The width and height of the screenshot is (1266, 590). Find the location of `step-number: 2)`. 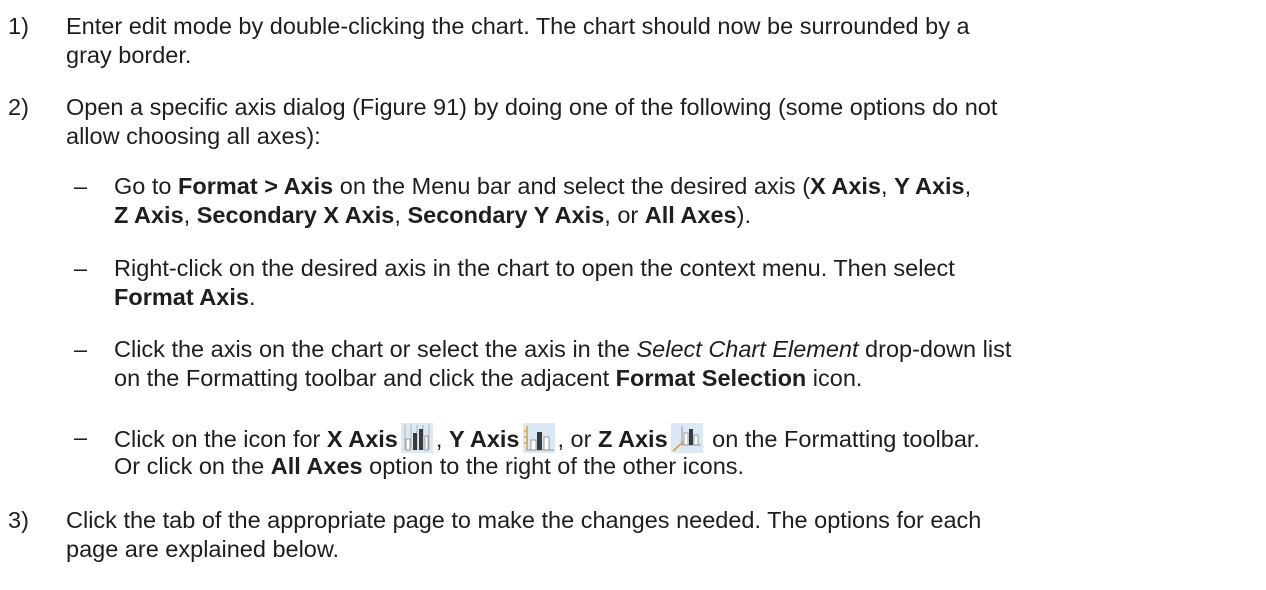

step-number: 2) is located at coordinates (18, 107).